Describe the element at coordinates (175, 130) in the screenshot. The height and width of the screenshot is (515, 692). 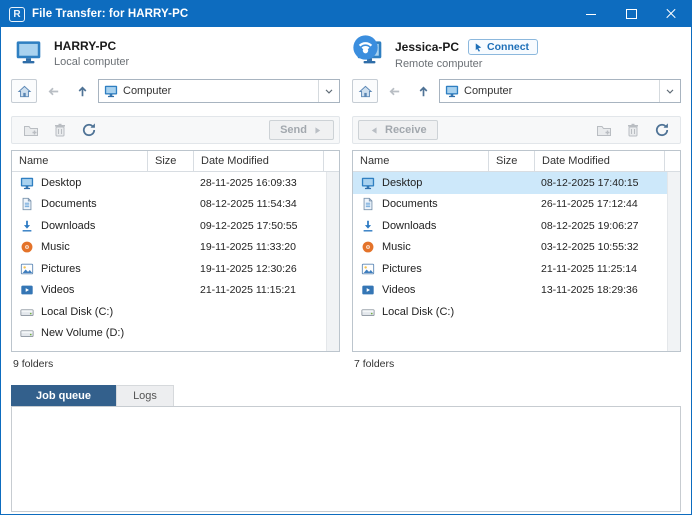
I see `local-toolbar: Send` at that location.